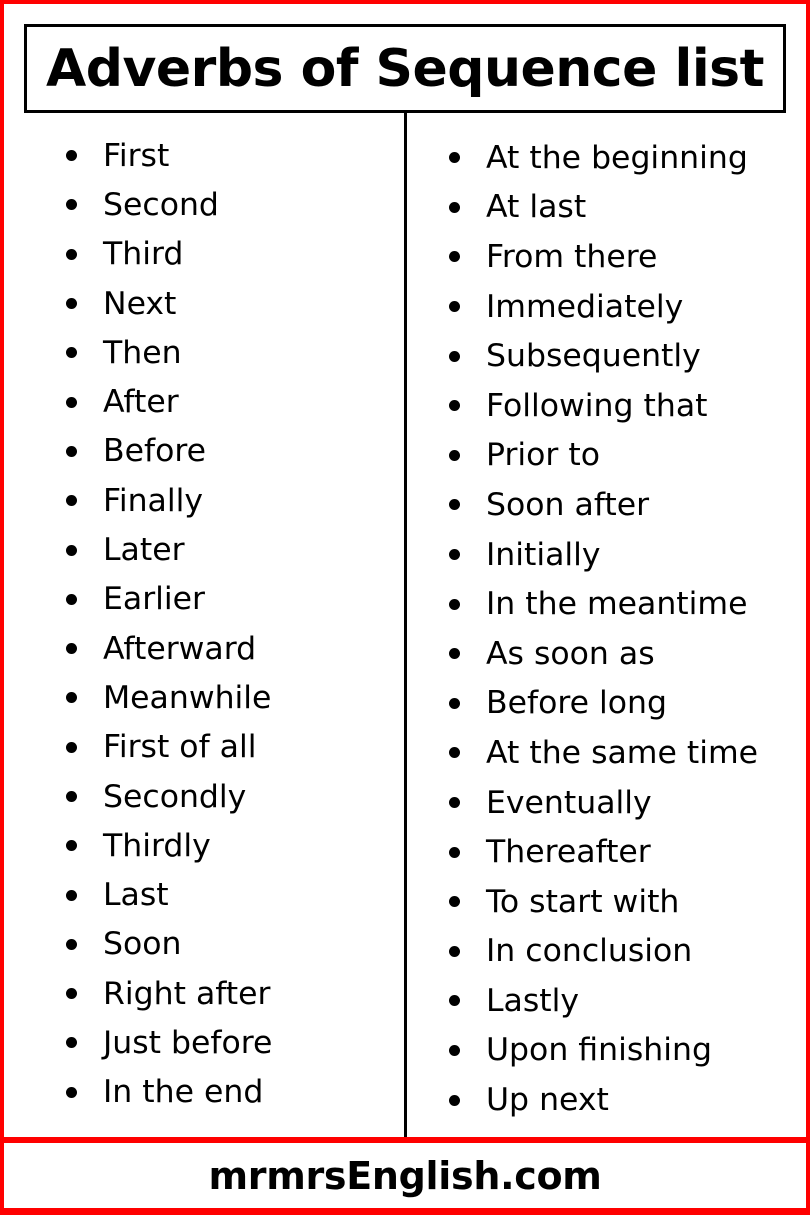 The image size is (810, 1215). I want to click on list-item: To start with, so click(602, 902).